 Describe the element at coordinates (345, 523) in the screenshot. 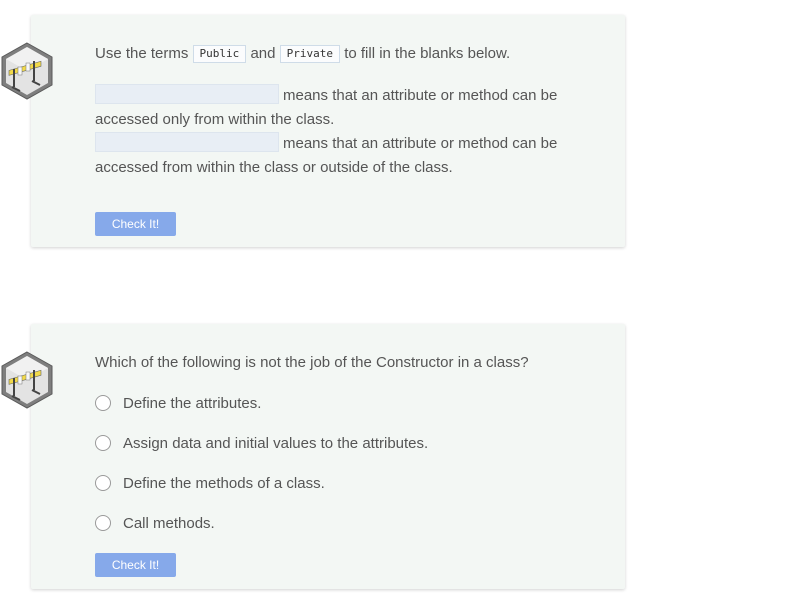

I see `option-item: Call methods.` at that location.